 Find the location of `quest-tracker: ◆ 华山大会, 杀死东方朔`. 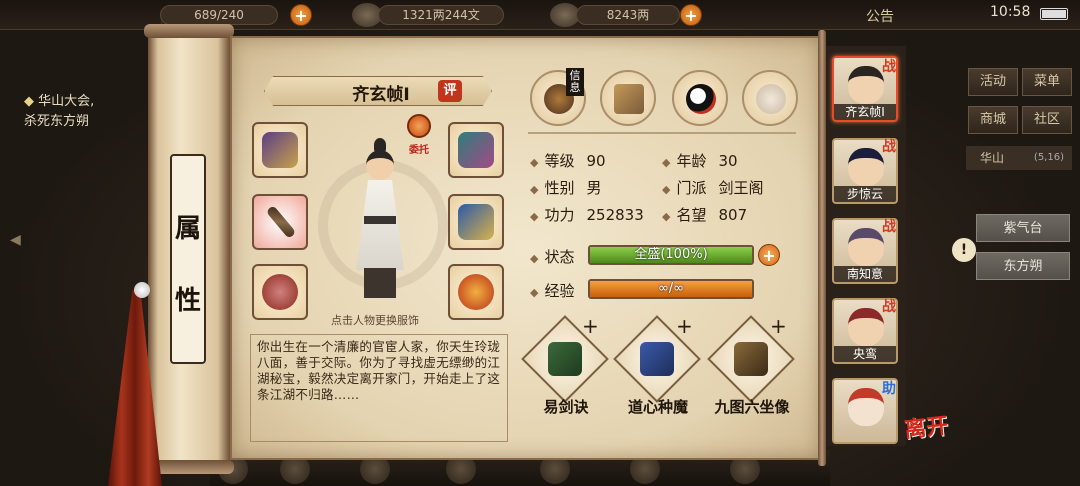

quest-tracker: ◆ 华山大会, 杀死东方朔 is located at coordinates (59, 112).